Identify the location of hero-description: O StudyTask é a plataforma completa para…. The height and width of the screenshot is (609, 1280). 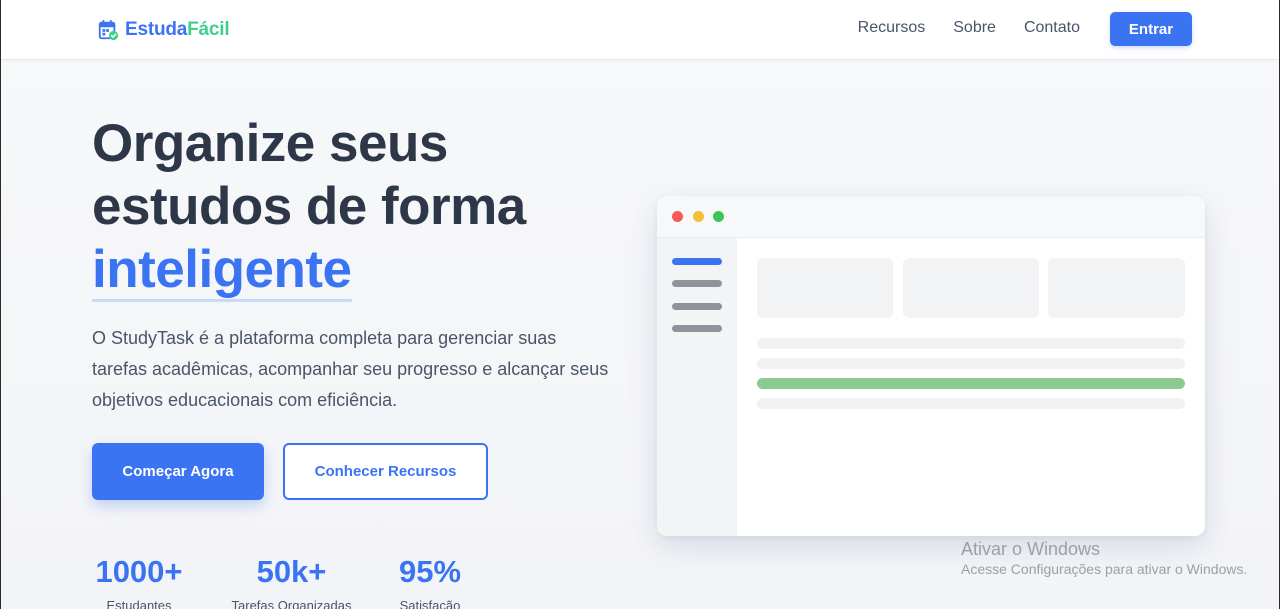
(350, 369).